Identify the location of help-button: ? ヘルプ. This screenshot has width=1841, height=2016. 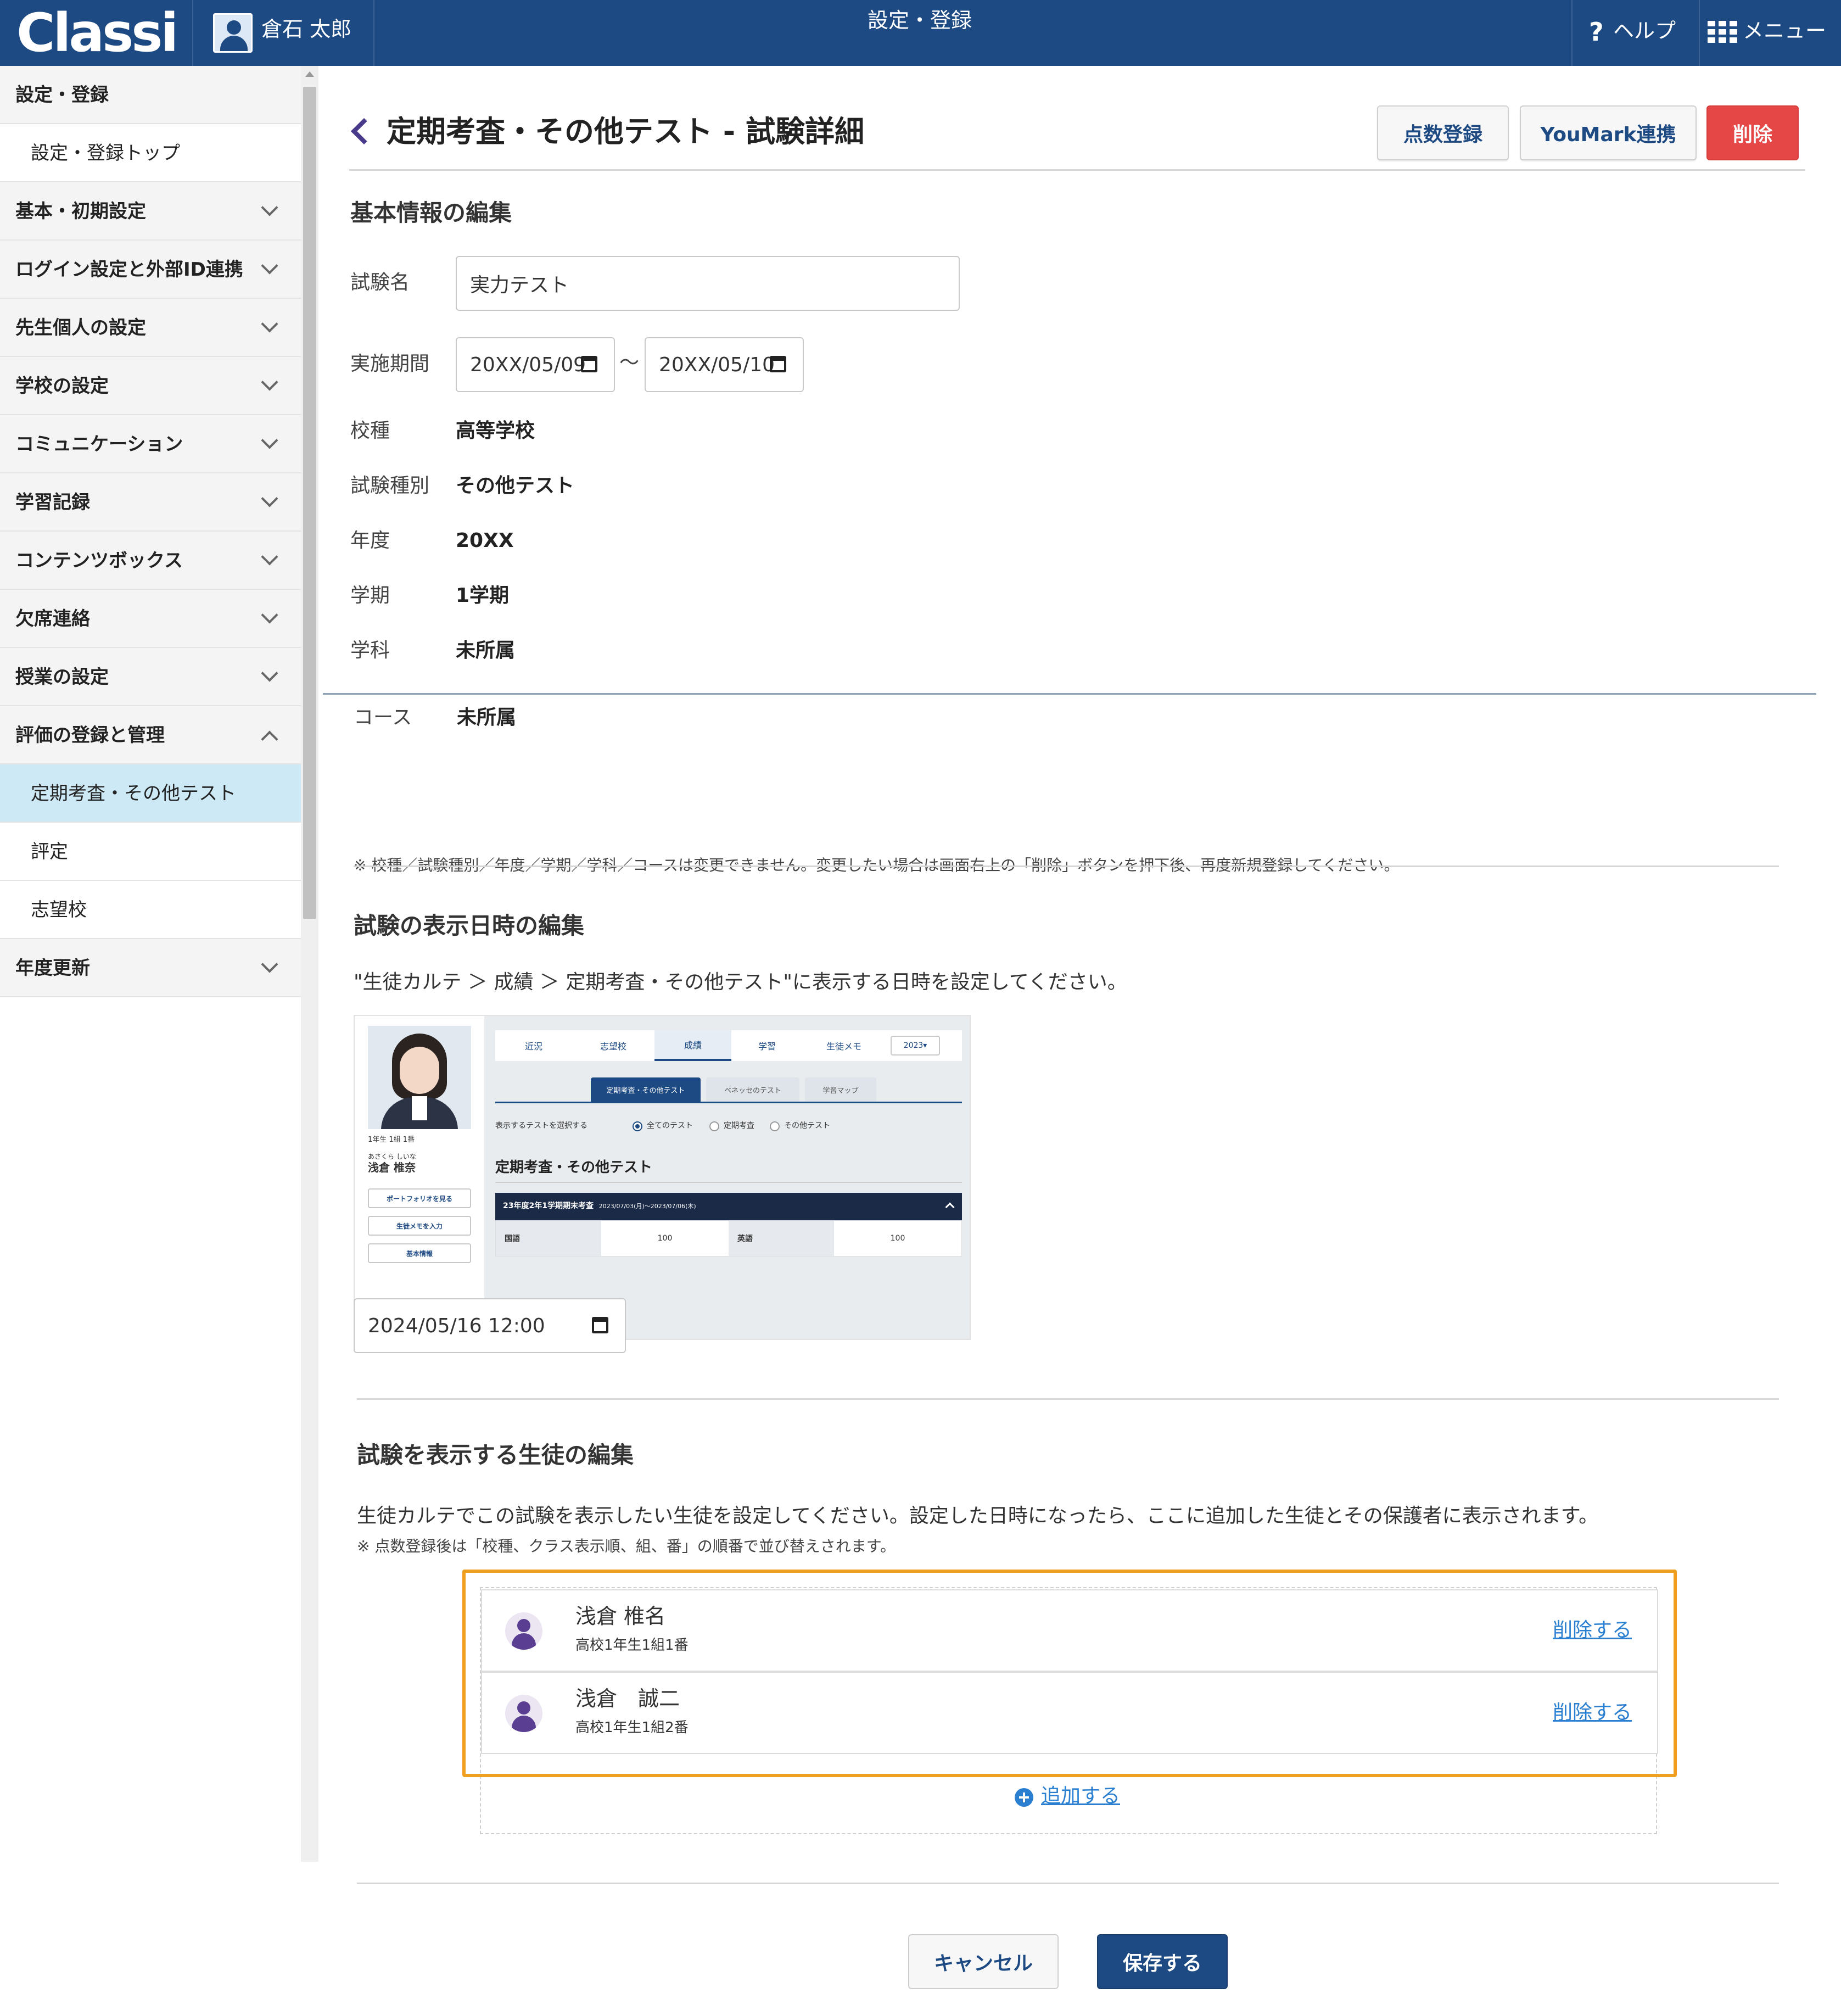
(1635, 33).